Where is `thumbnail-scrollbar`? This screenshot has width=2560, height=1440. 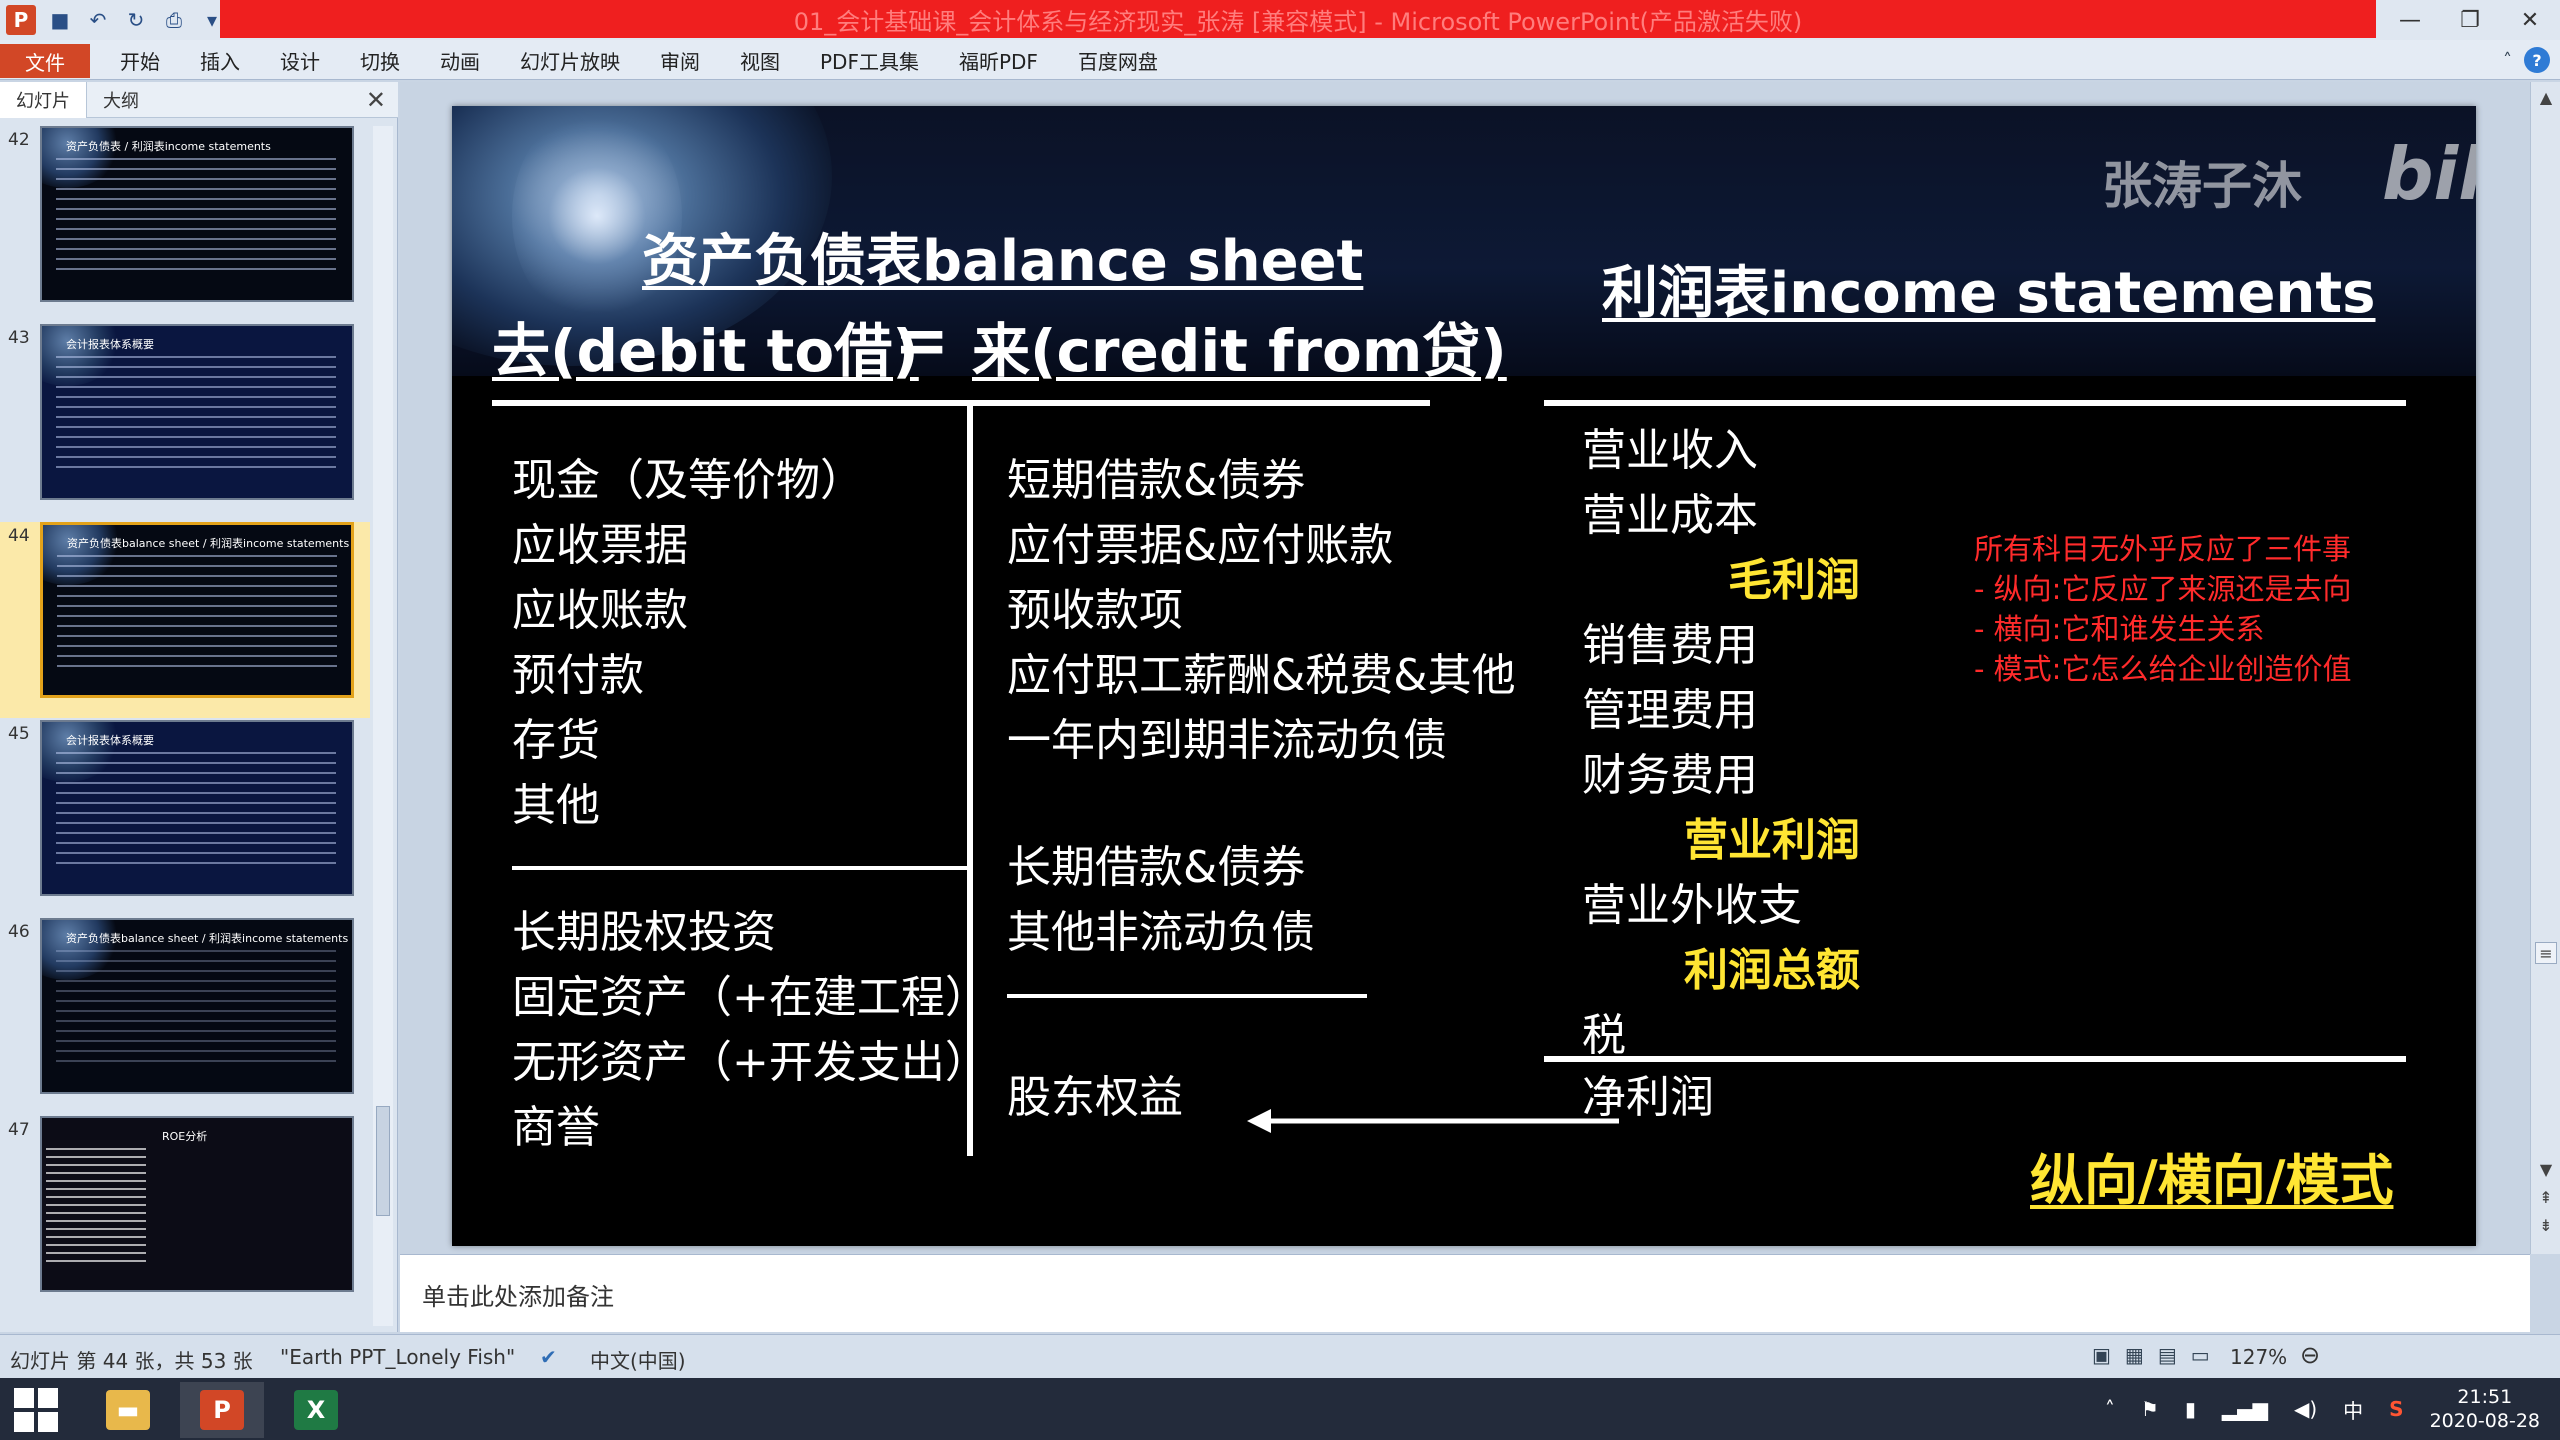 thumbnail-scrollbar is located at coordinates (383, 726).